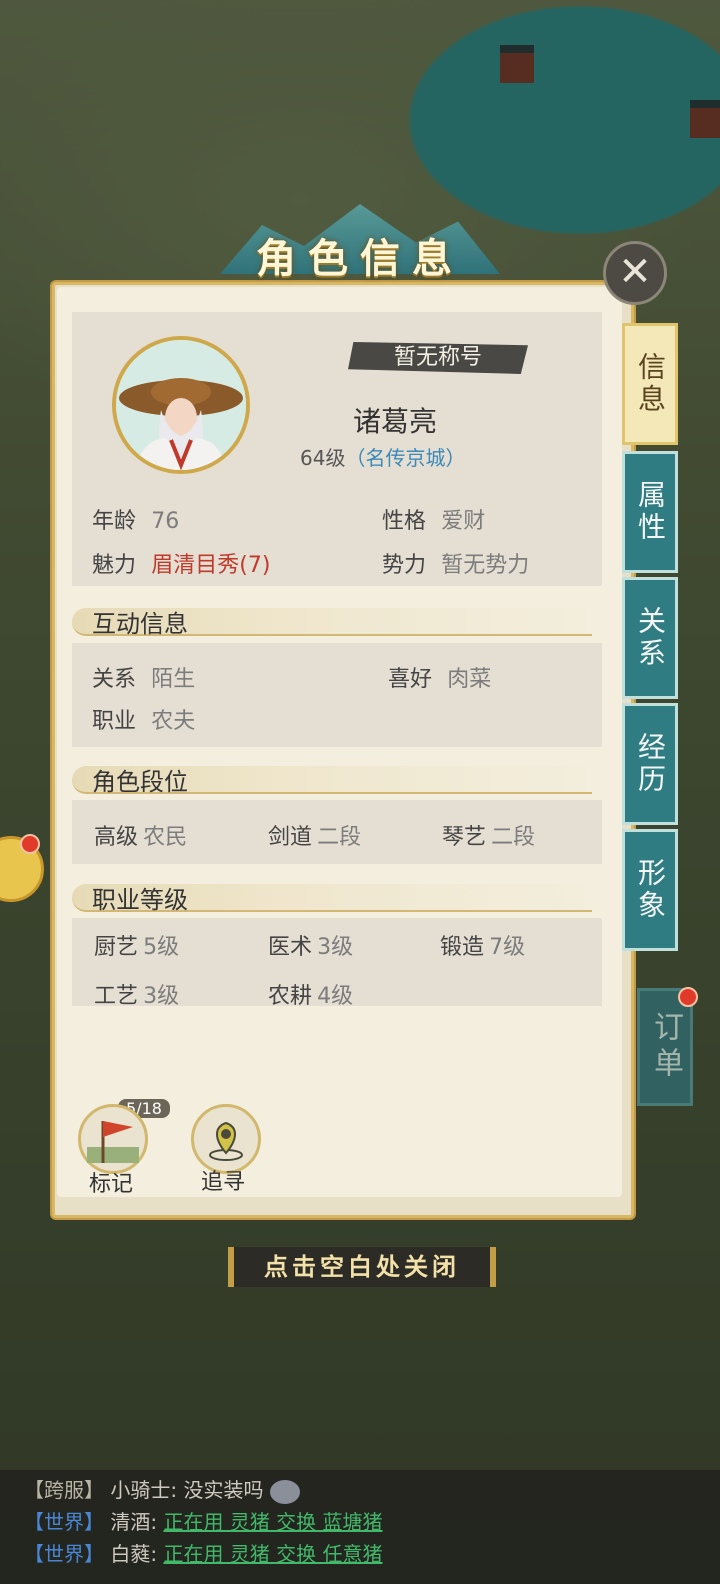 This screenshot has width=720, height=1584. Describe the element at coordinates (323, 458) in the screenshot. I see `level-value: 64级` at that location.